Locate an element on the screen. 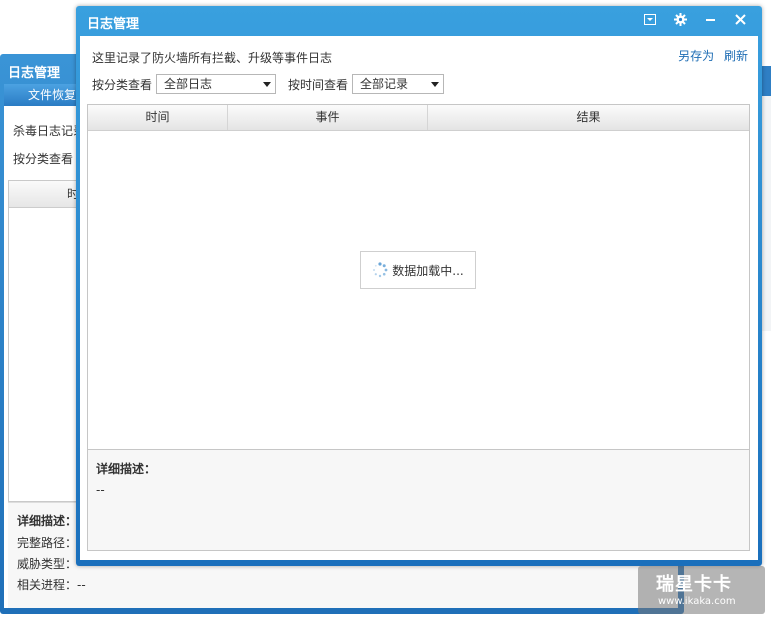 The height and width of the screenshot is (620, 771). watermark-brand: 瑞星卡卡 is located at coordinates (694, 584).